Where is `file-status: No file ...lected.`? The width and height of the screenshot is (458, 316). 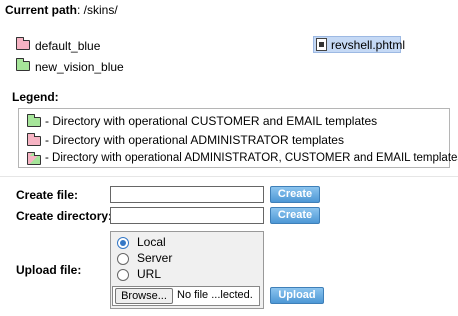
file-status: No file ...lected. is located at coordinates (215, 295).